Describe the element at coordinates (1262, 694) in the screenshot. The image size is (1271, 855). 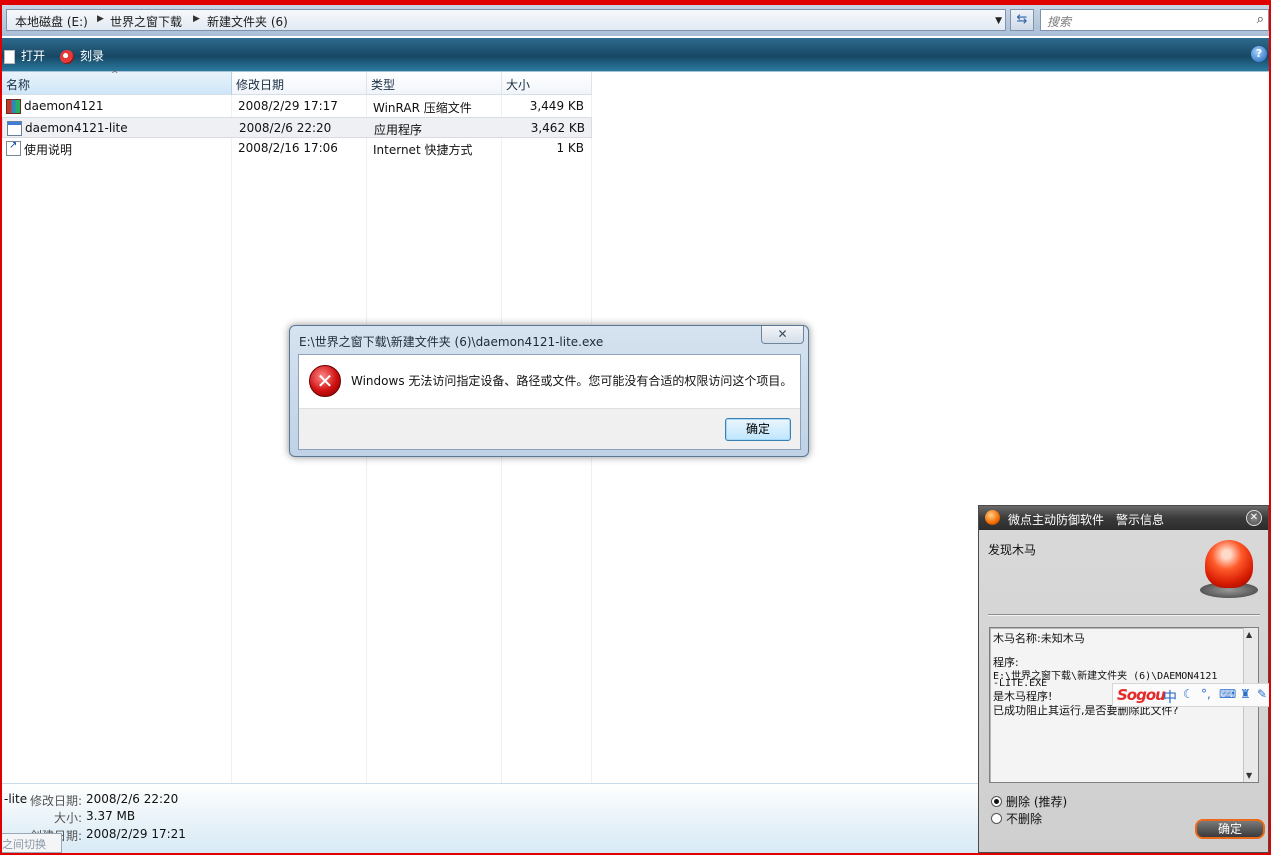
I see `wrench-icon: ✎` at that location.